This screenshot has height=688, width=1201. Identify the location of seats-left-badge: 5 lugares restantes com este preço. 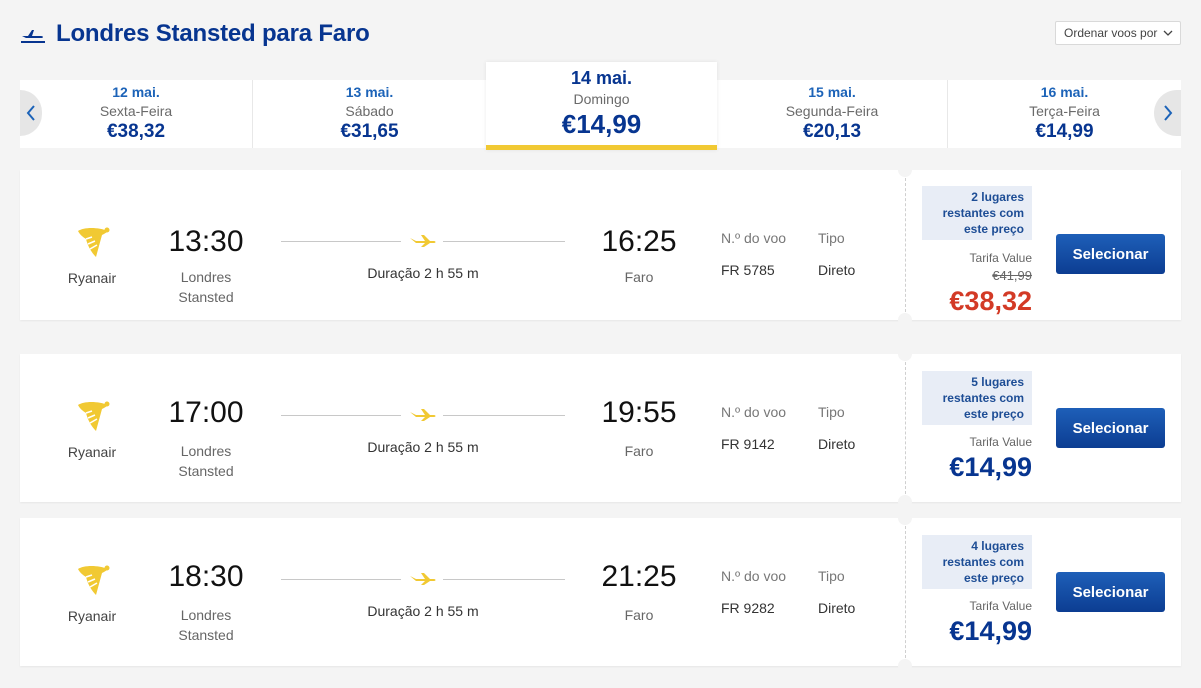
(977, 398).